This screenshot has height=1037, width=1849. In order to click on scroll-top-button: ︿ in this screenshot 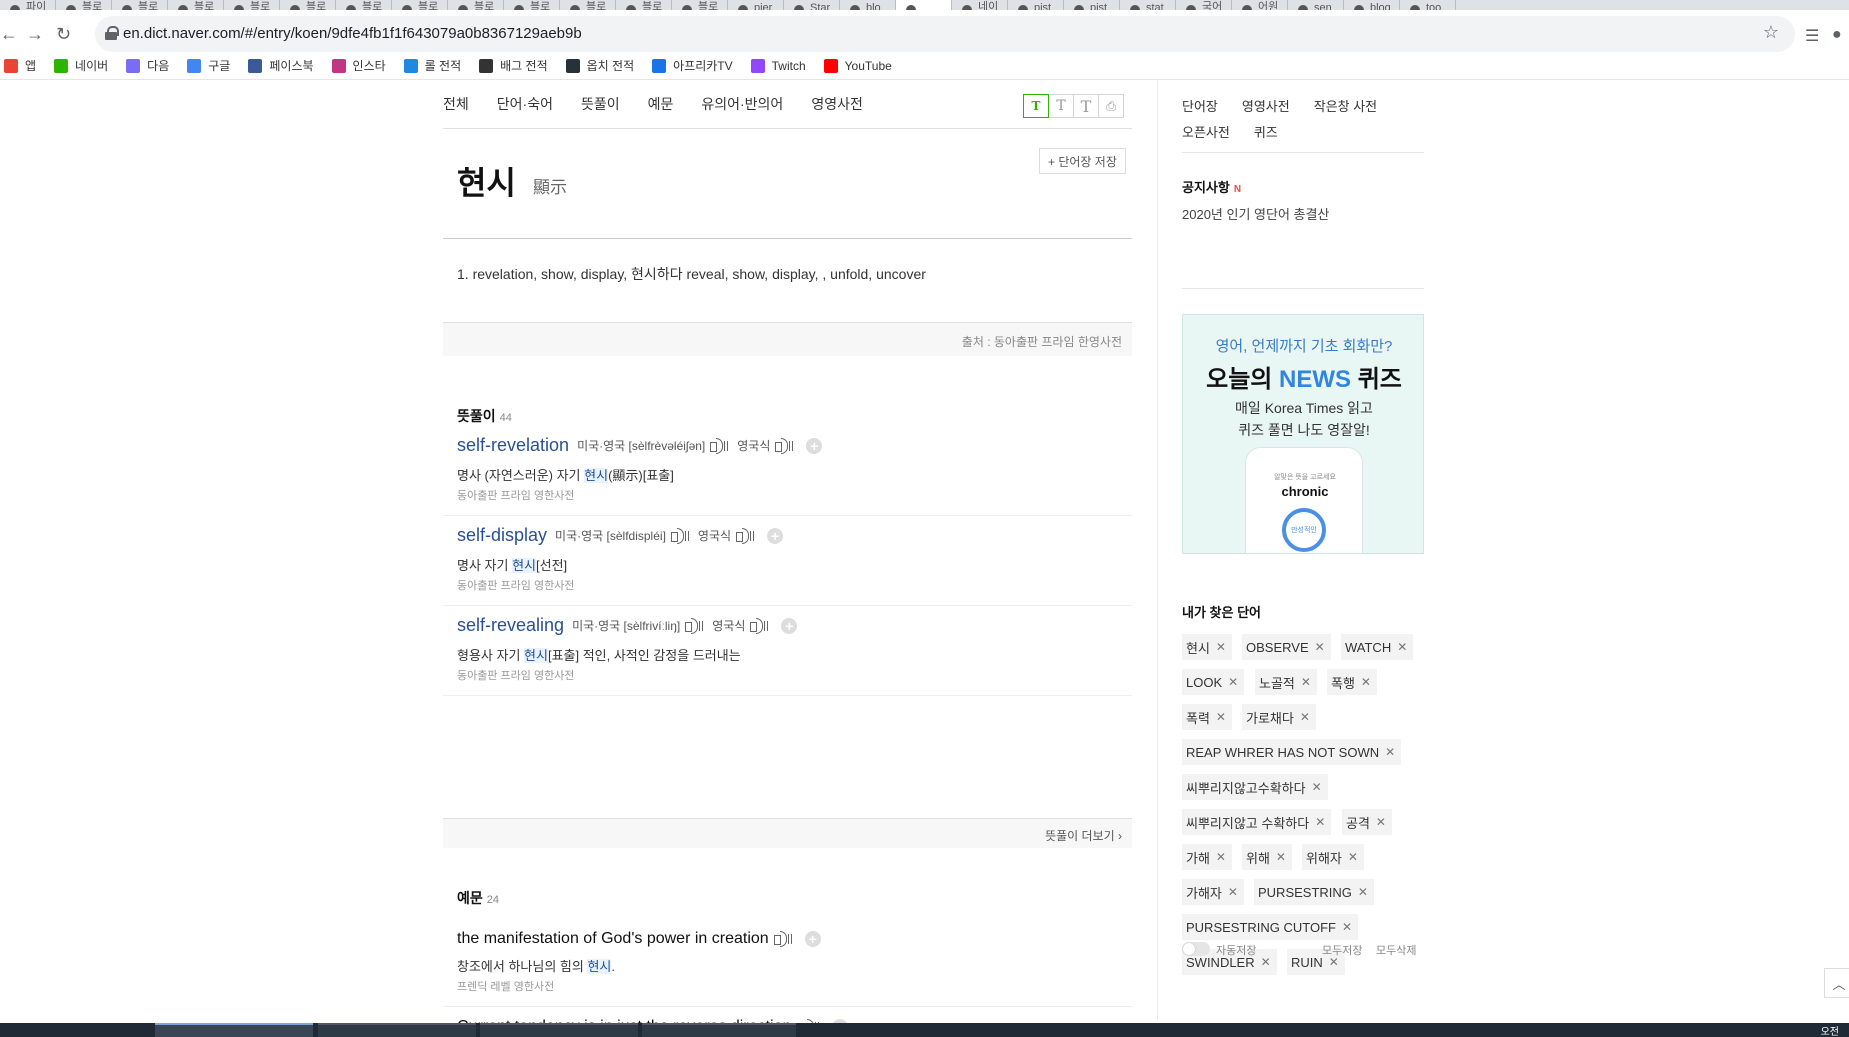, I will do `click(1836, 983)`.